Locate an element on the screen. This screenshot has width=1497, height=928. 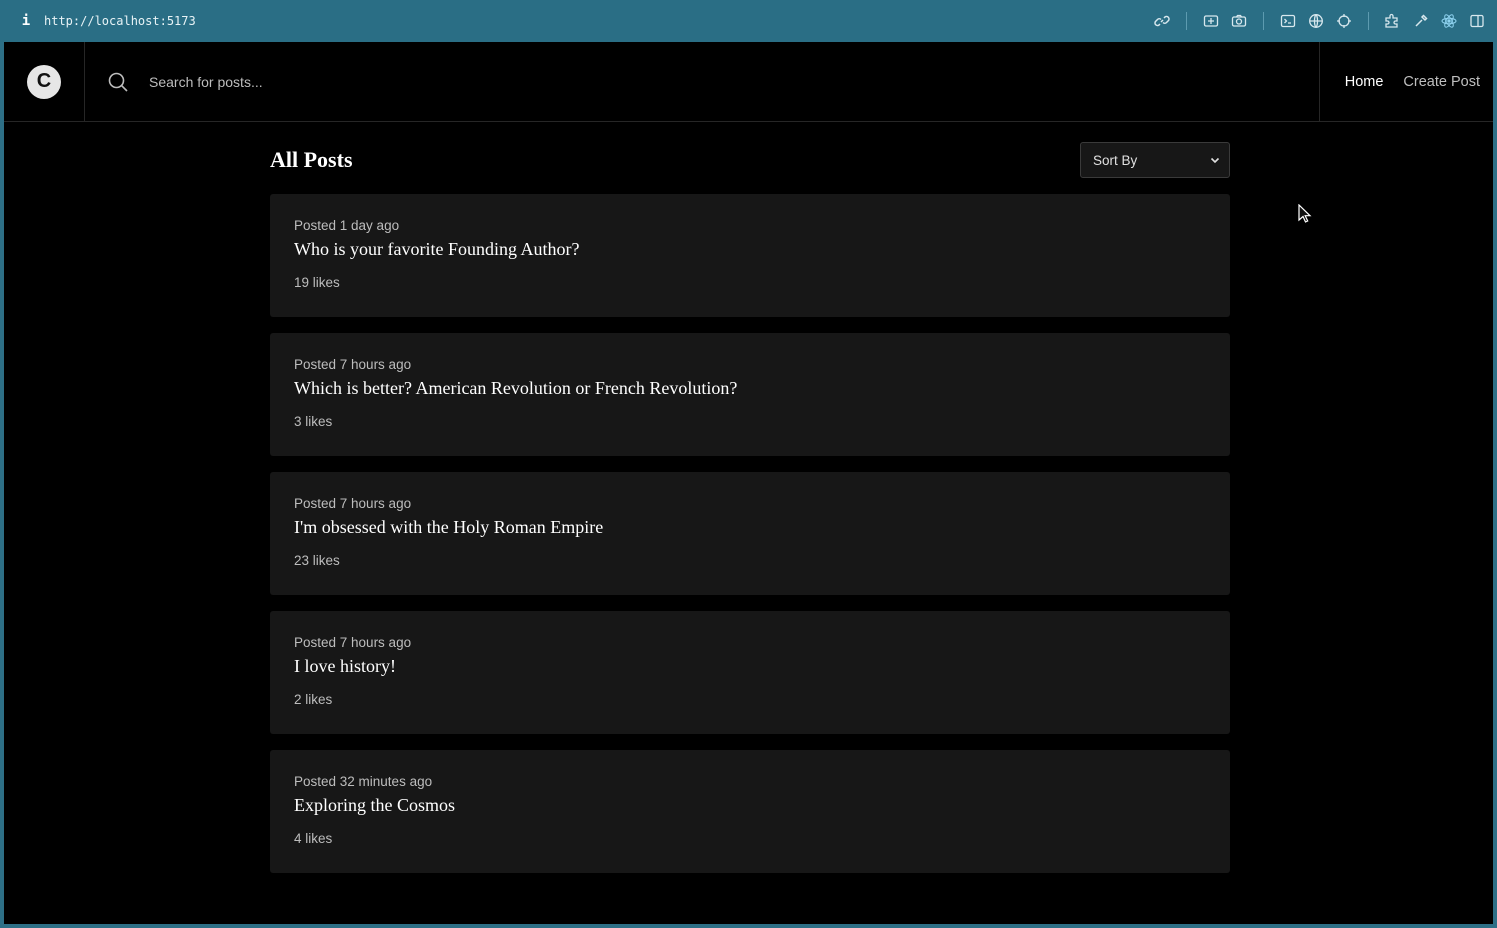
logo-container: C is located at coordinates (44, 81).